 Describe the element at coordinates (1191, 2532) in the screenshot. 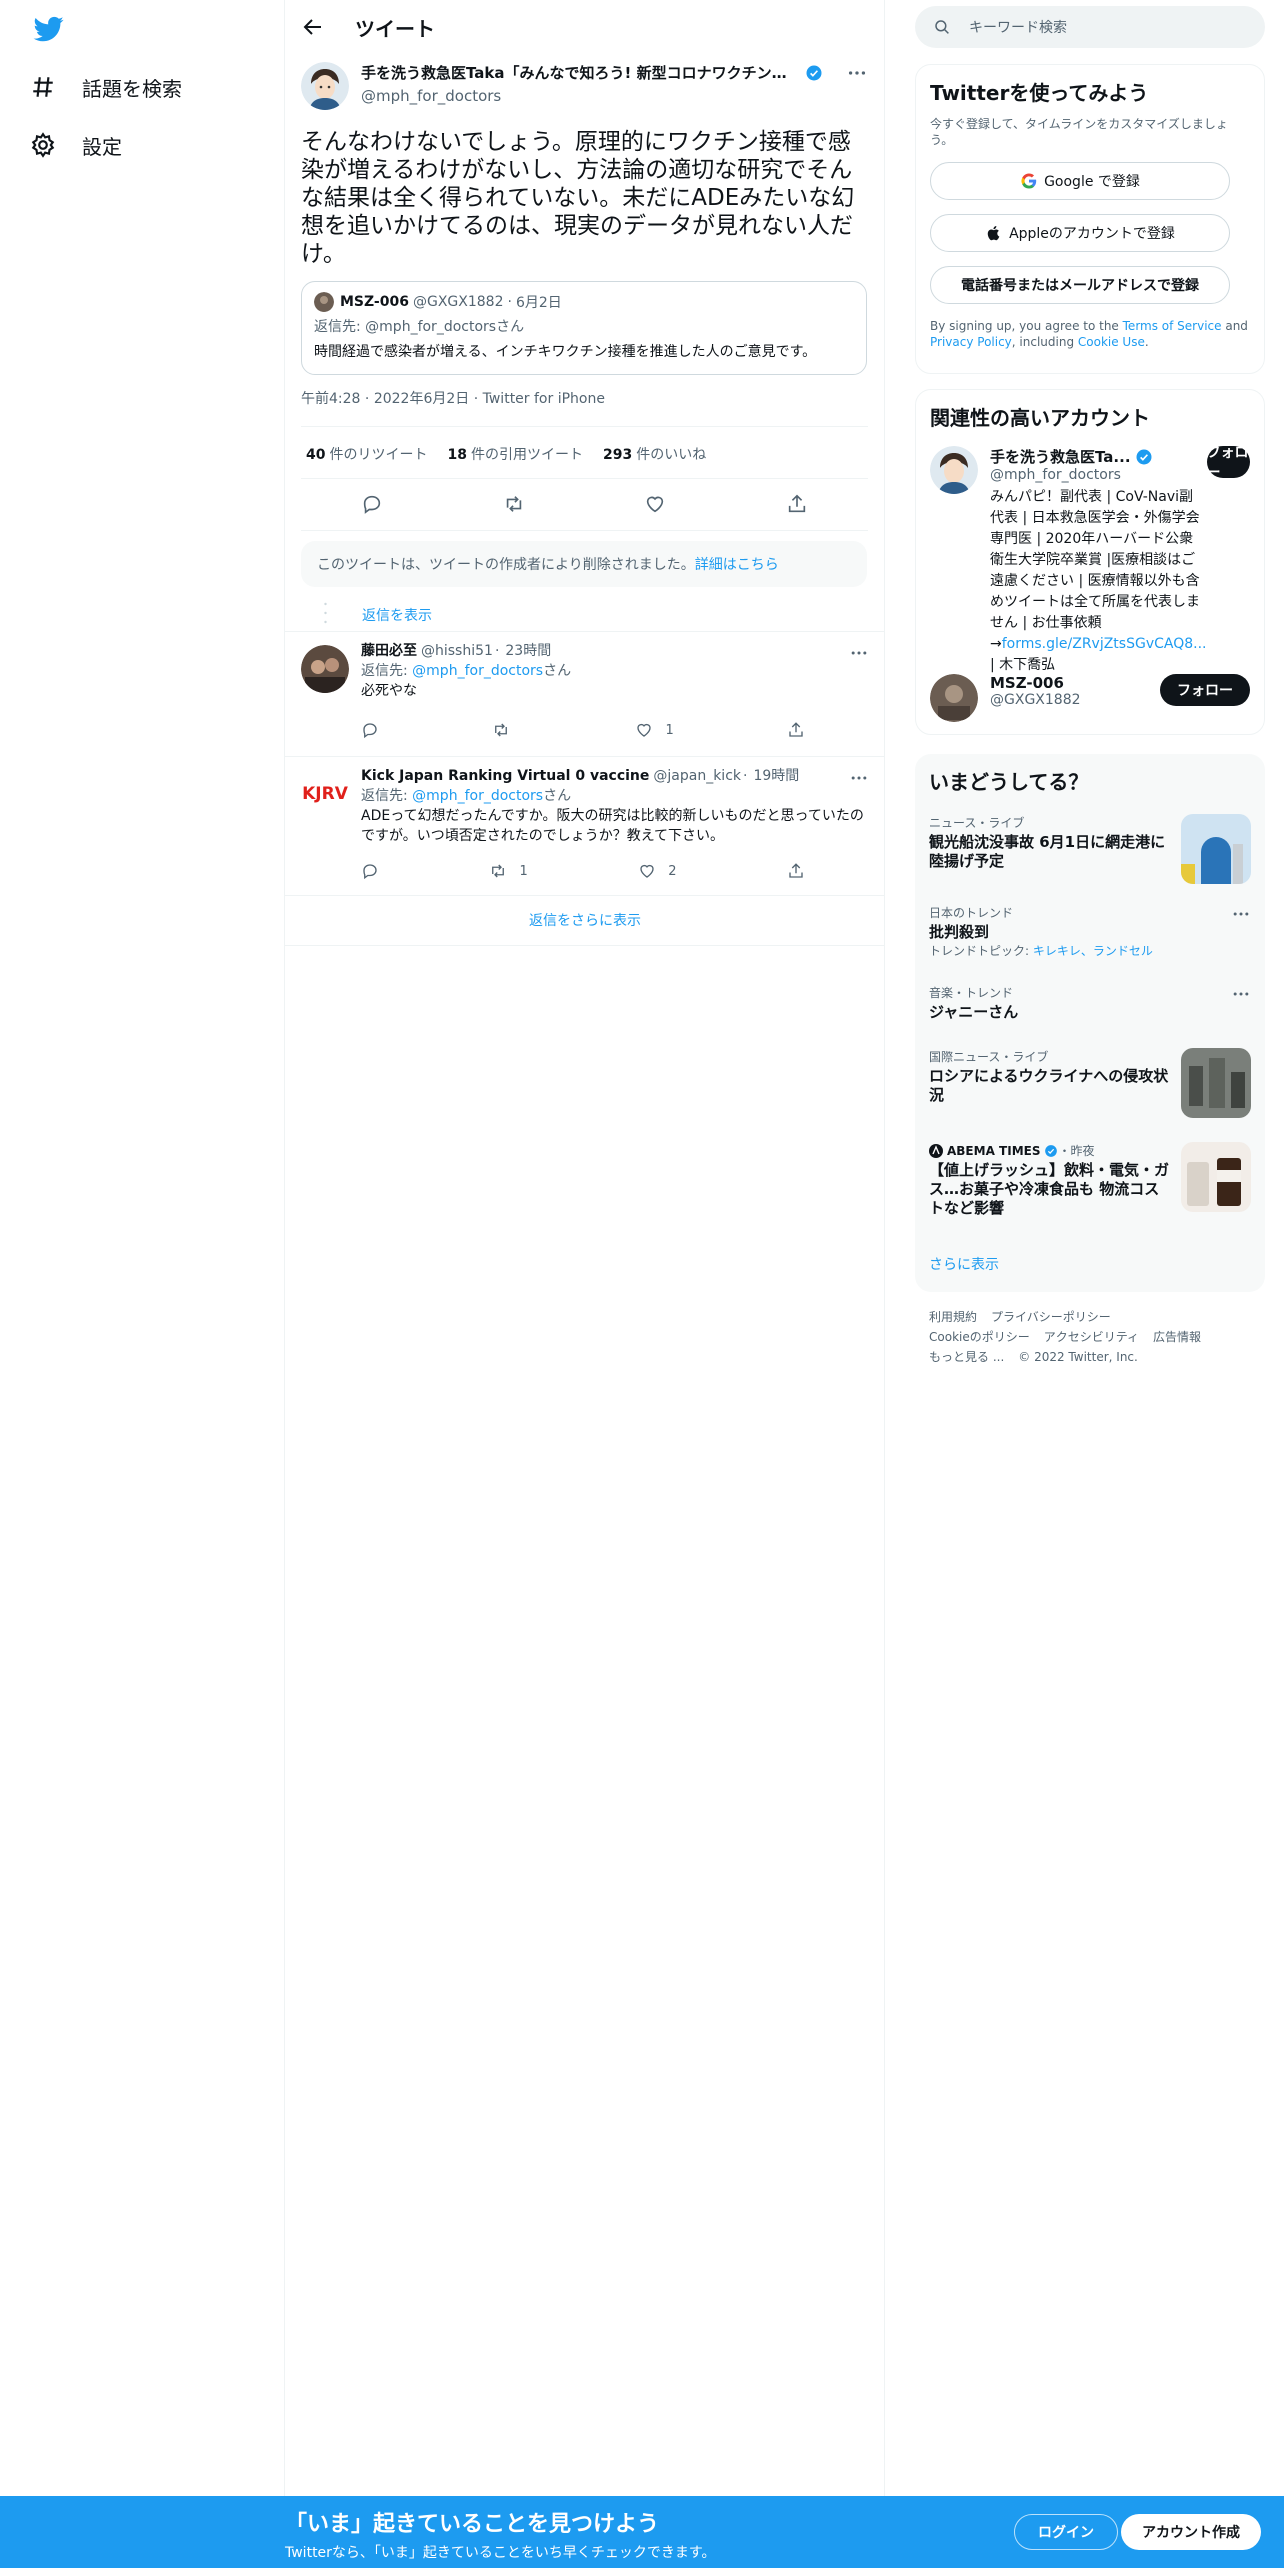

I see `signup-button: アカウント作成` at that location.